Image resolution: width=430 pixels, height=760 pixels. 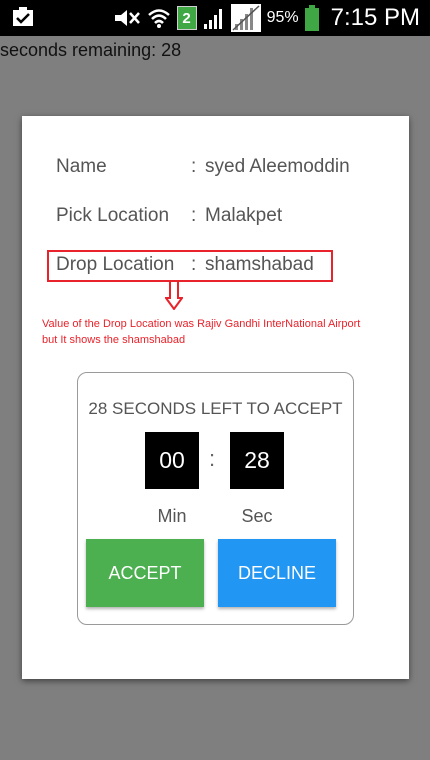 I want to click on accept-button: ACCEPT, so click(x=145, y=573).